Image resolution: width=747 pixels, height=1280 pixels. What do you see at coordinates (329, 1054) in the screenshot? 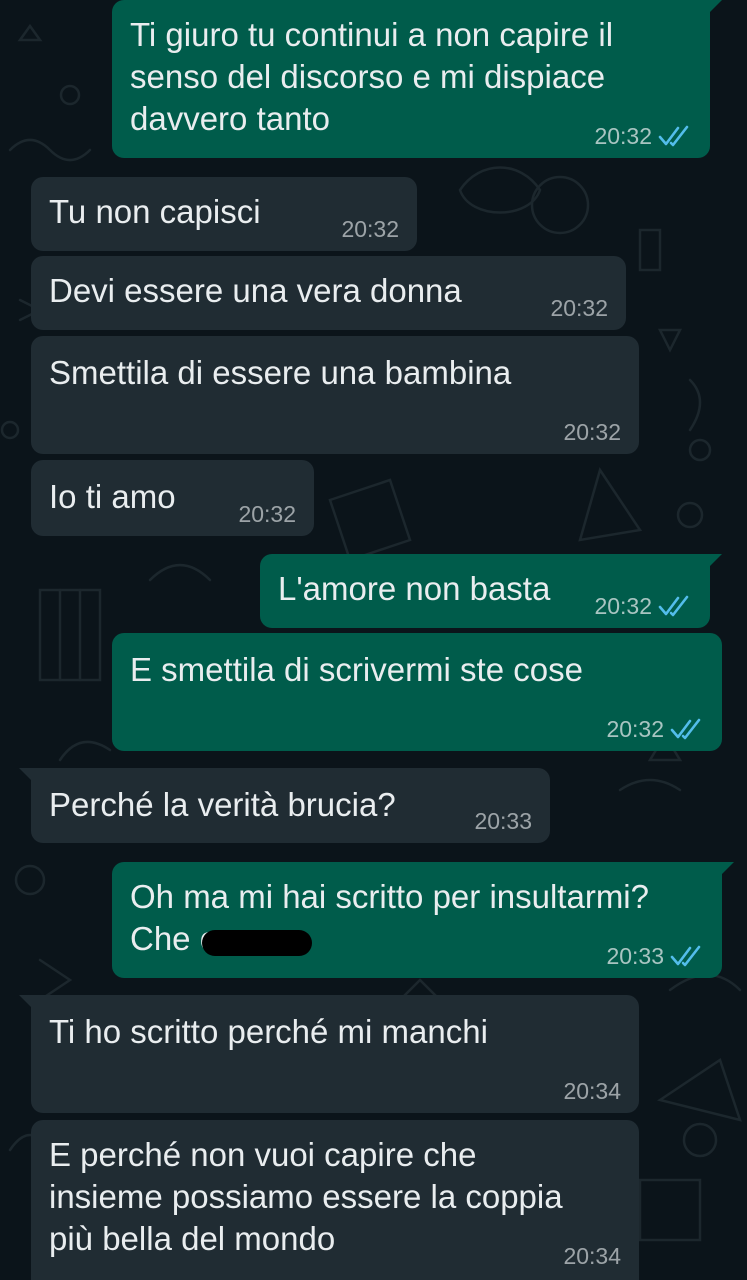
I see `incoming-message: Ti ho scritto perché mi manchi 20:34` at bounding box center [329, 1054].